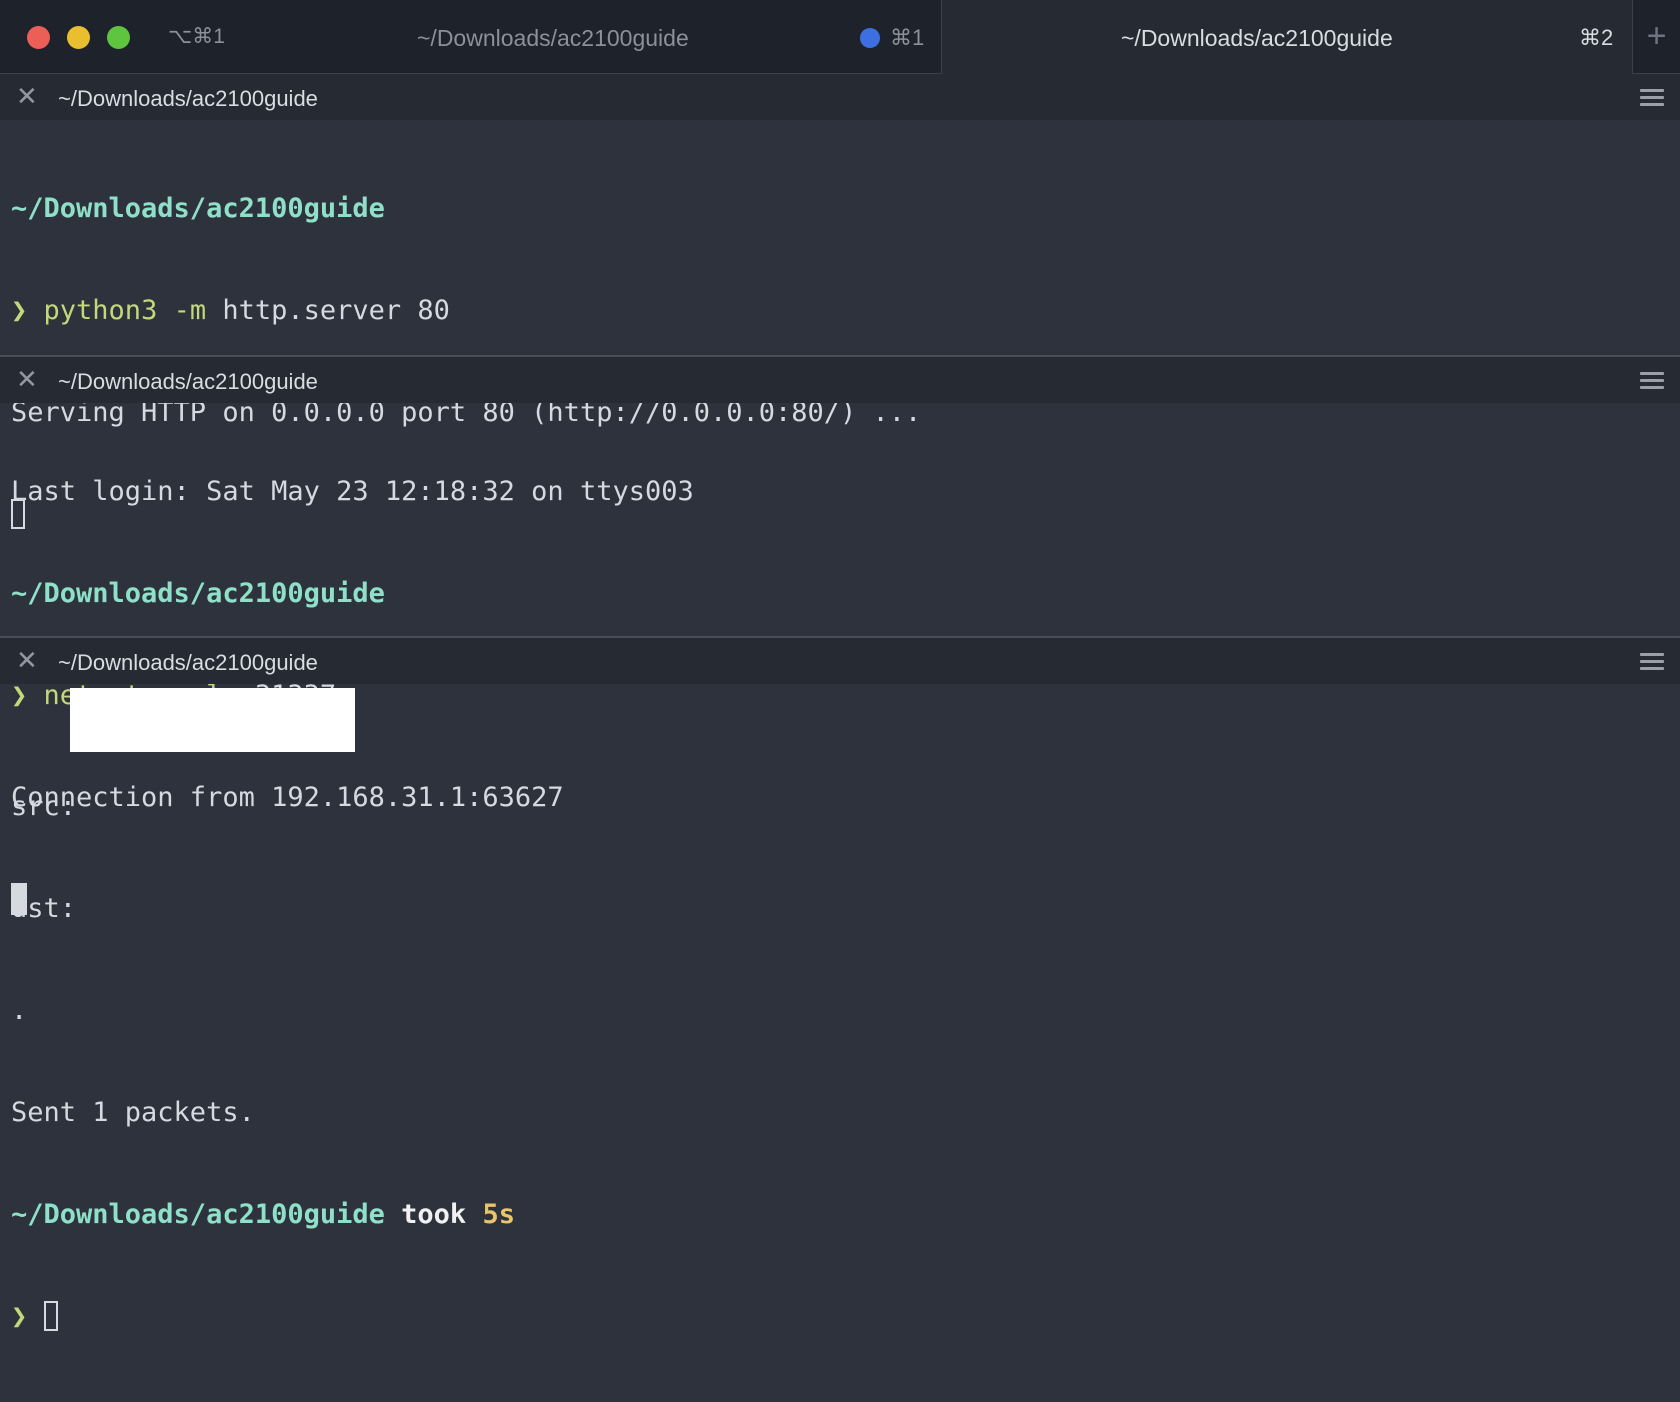  Describe the element at coordinates (44, 806) in the screenshot. I see `src-label: src:` at that location.